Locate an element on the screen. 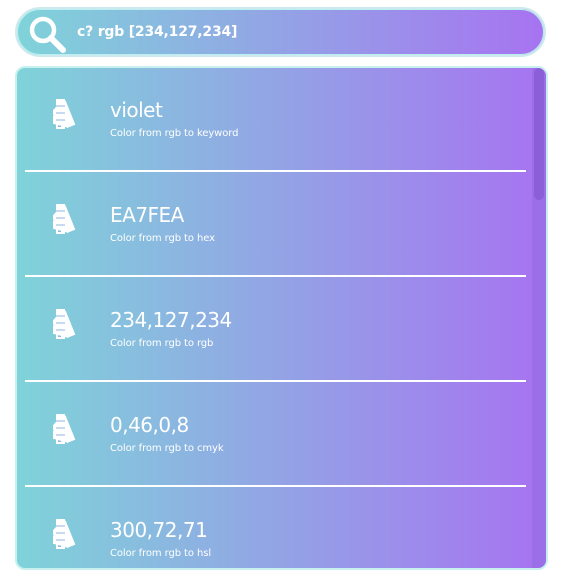  result-subtitle: Color from rgb to keyword is located at coordinates (174, 133).